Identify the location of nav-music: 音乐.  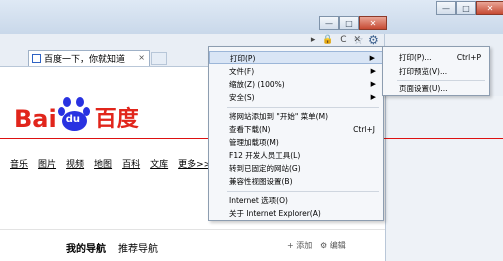
(19, 163).